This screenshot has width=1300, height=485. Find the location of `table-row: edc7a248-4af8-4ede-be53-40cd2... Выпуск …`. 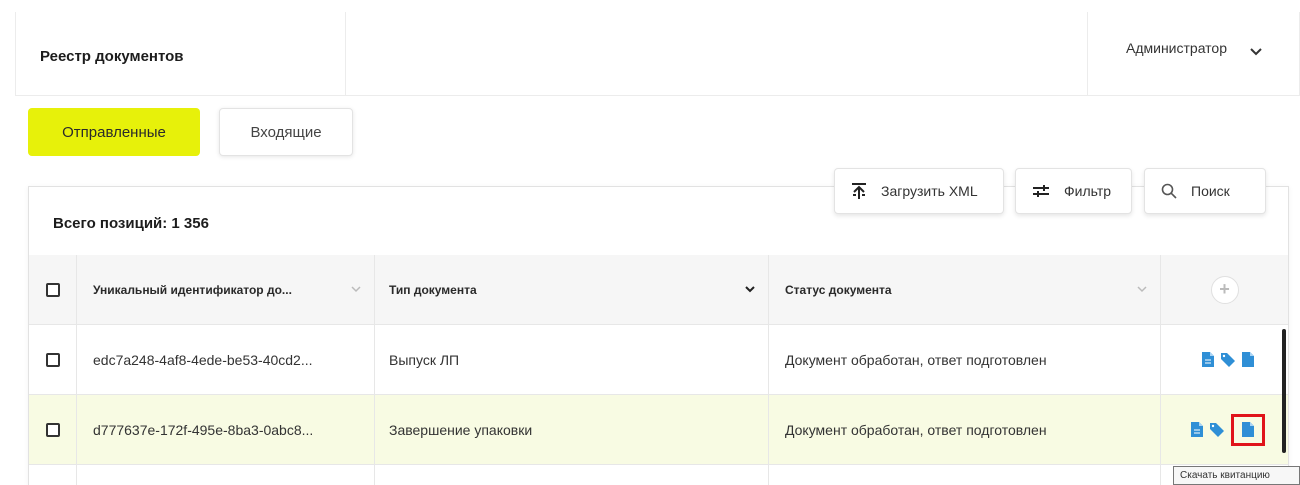

table-row: edc7a248-4af8-4ede-be53-40cd2... Выпуск … is located at coordinates (658, 360).